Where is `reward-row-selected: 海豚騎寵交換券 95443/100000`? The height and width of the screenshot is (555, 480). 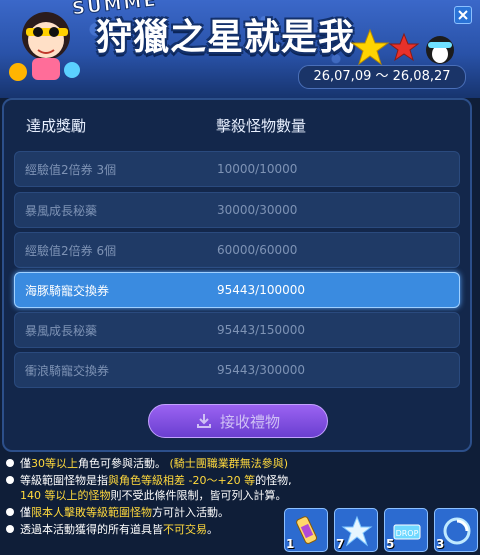
reward-row-selected: 海豚騎寵交換券 95443/100000 is located at coordinates (237, 290).